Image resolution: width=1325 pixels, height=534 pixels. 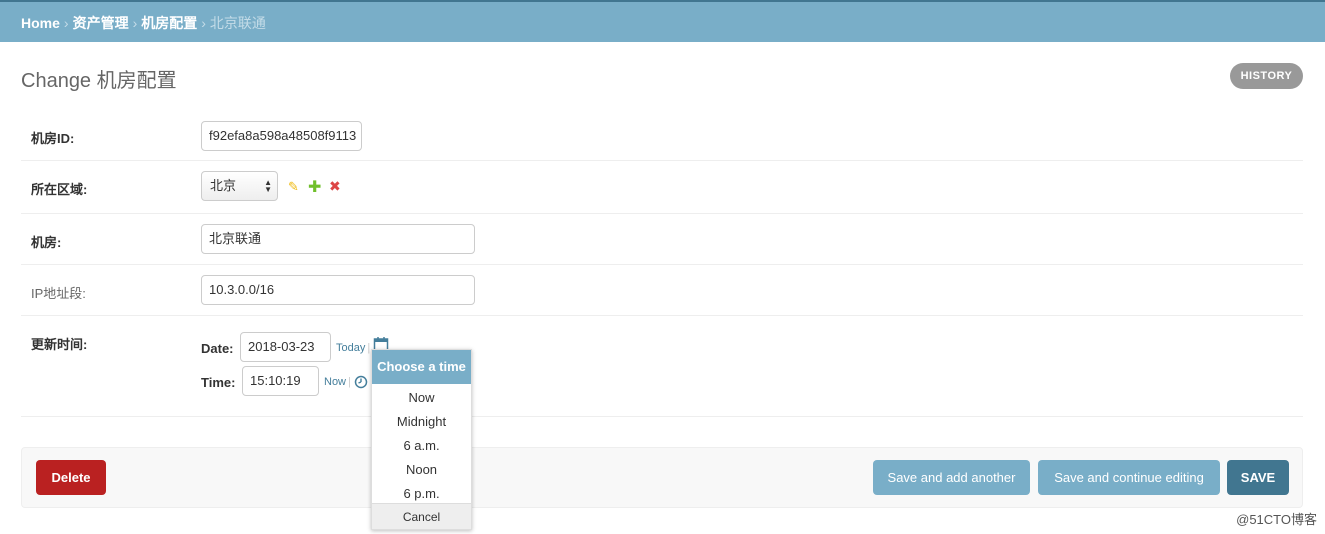 I want to click on form-row-ip-range: IP地址段: 10.3.0.0/16, so click(x=662, y=290).